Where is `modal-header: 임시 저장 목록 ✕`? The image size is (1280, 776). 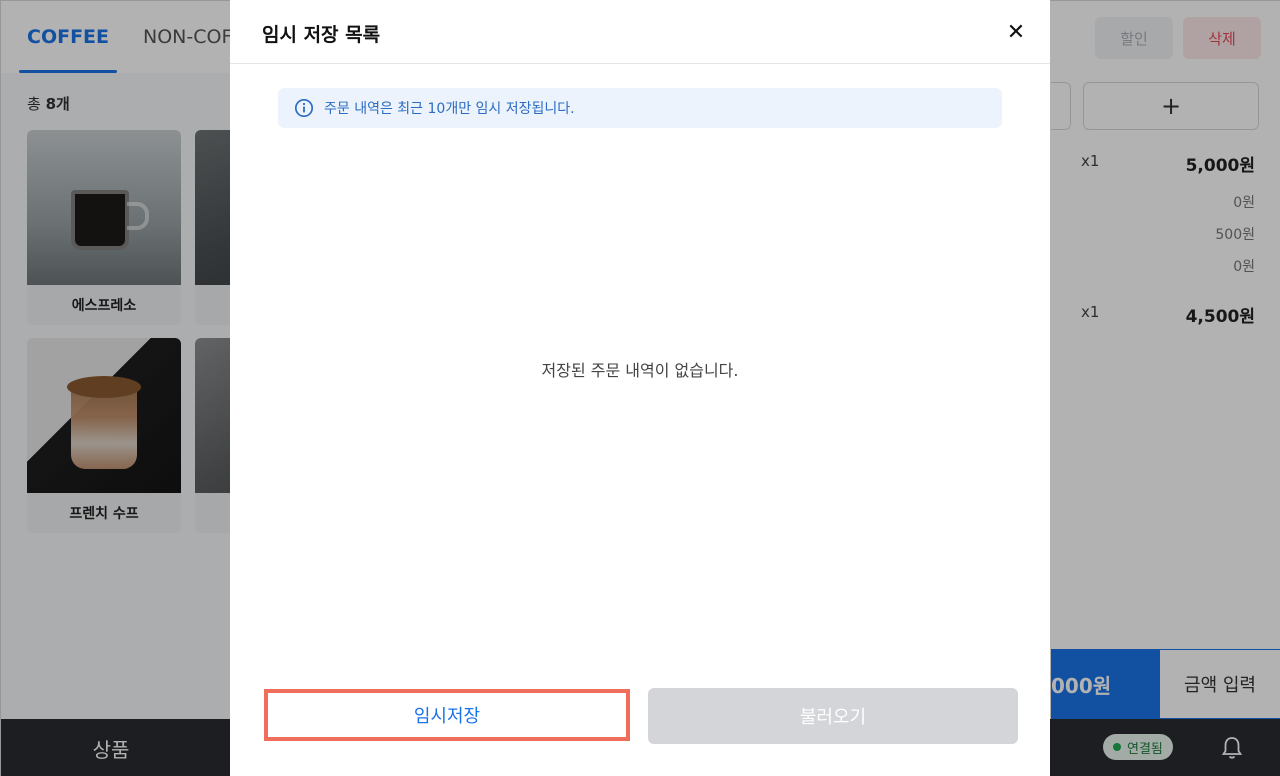
modal-header: 임시 저장 목록 ✕ is located at coordinates (640, 32).